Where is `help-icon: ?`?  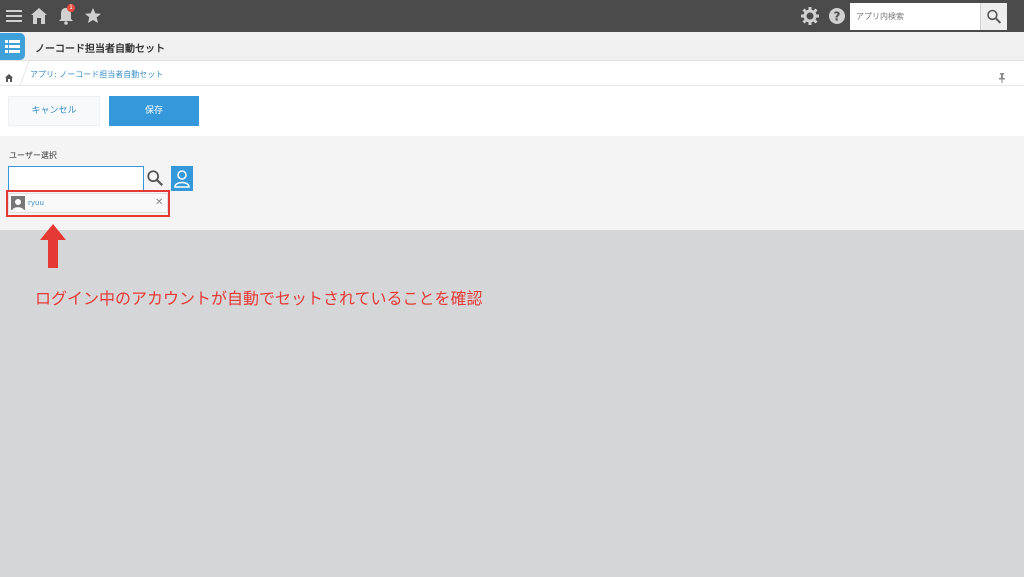 help-icon: ? is located at coordinates (837, 16).